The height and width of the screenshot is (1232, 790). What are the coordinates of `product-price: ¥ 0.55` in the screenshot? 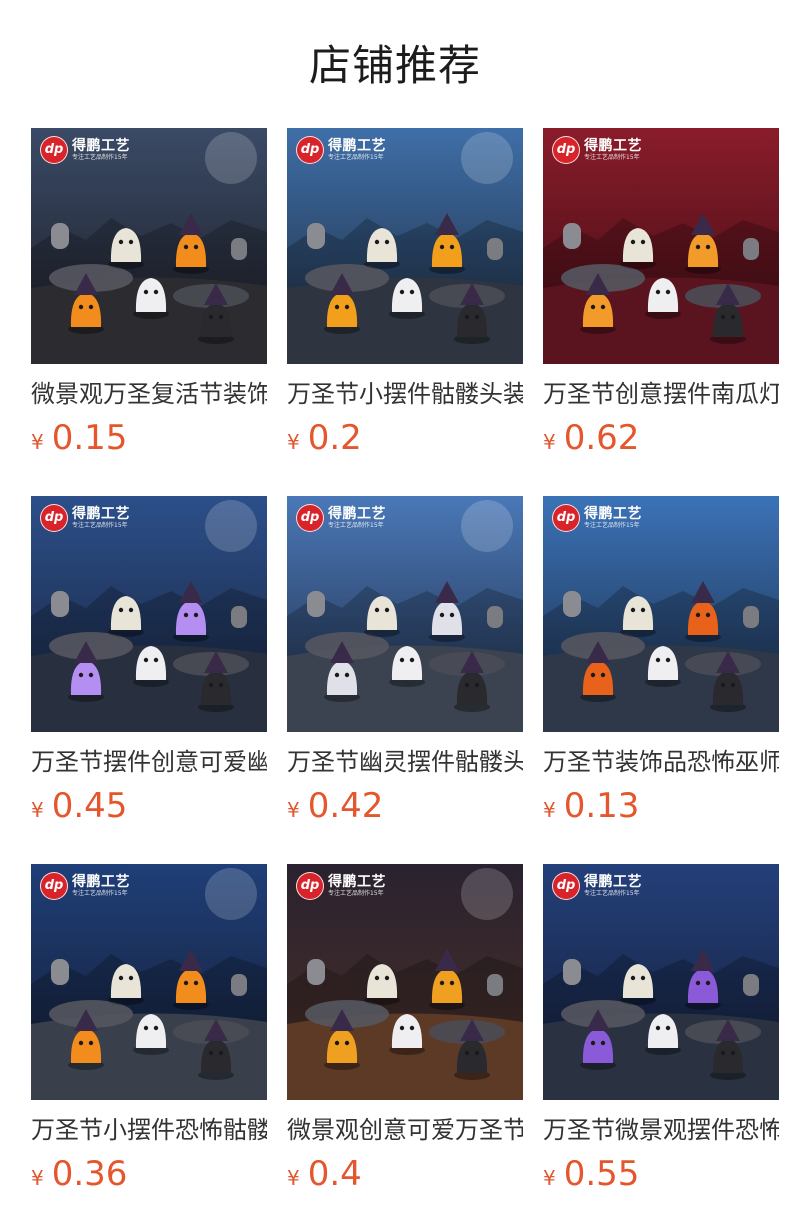 It's located at (661, 1174).